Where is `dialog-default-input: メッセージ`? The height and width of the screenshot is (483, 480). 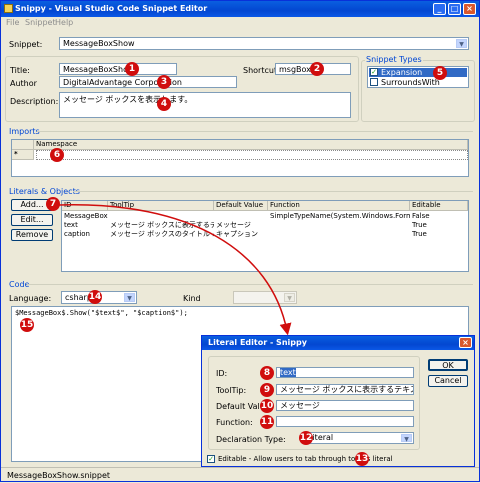 dialog-default-input: メッセージ is located at coordinates (345, 405).